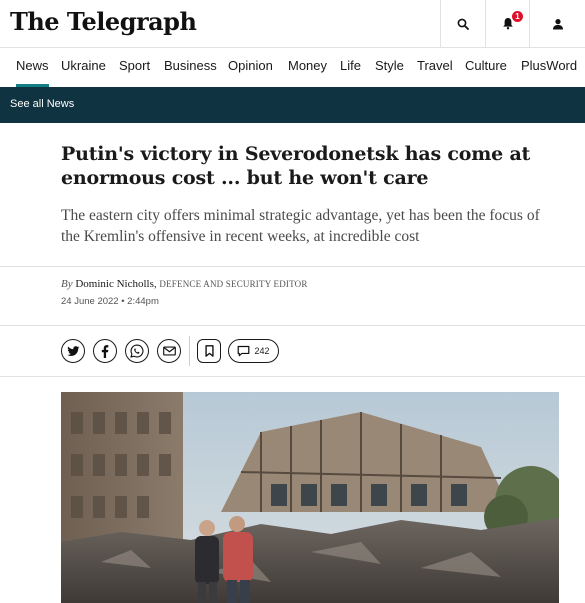 This screenshot has height=603, width=585. Describe the element at coordinates (292, 24) in the screenshot. I see `masthead: The Telegraph 1` at that location.